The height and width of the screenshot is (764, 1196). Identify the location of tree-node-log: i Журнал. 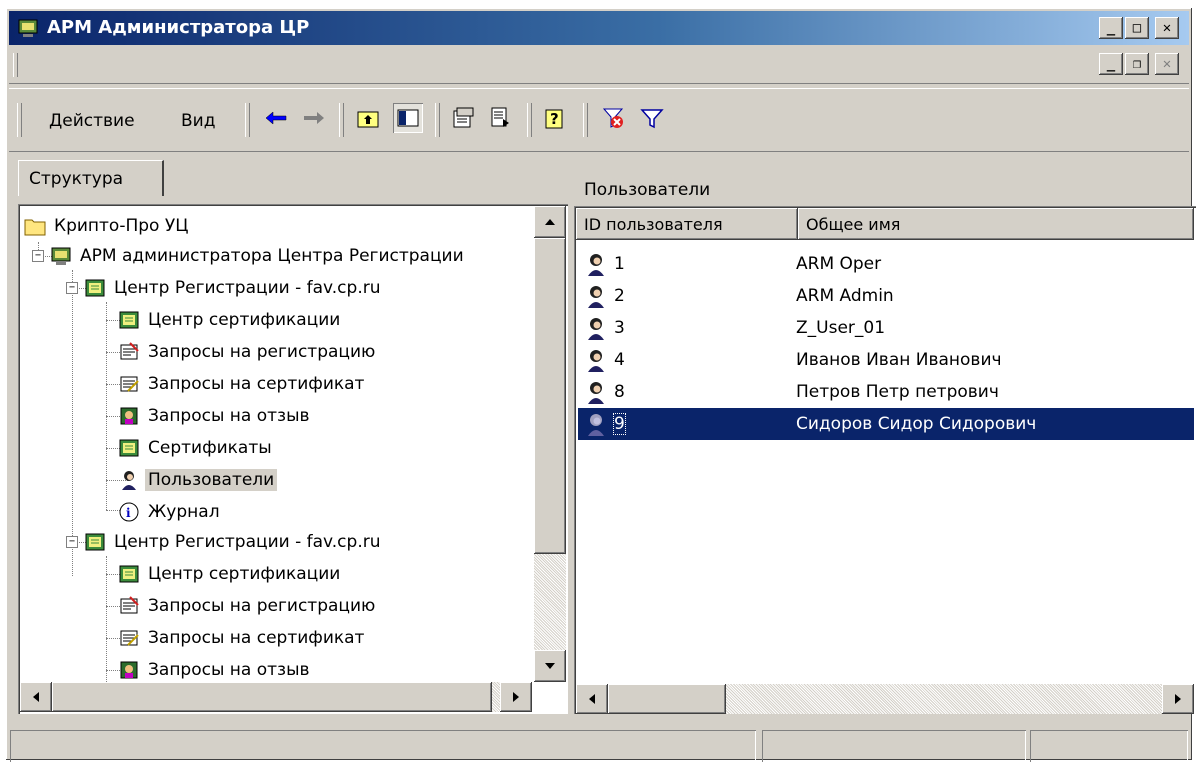
(170, 512).